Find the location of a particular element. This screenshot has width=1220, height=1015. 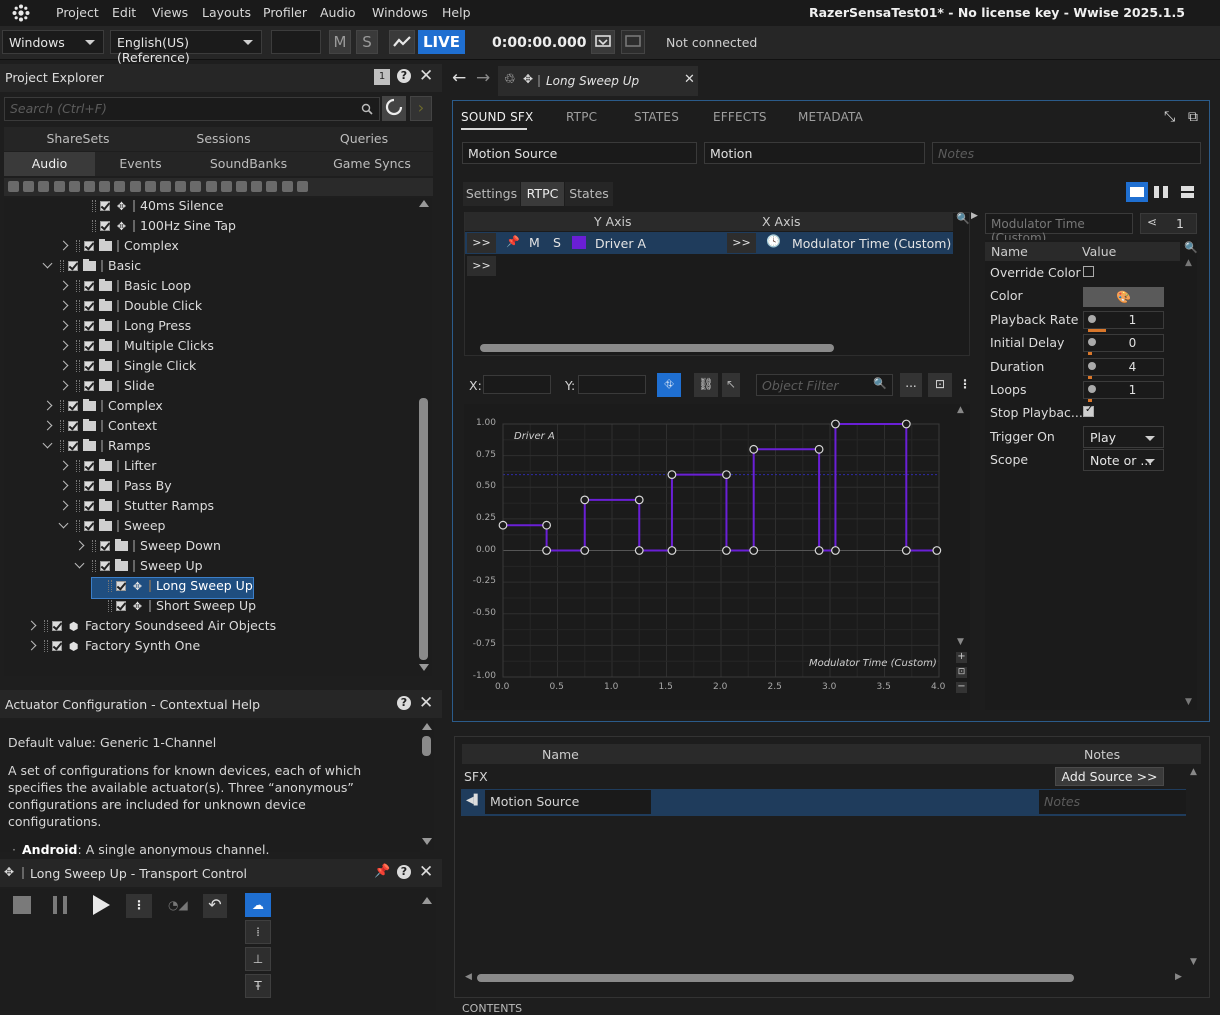

search-icon: 🔍 is located at coordinates (963, 218).